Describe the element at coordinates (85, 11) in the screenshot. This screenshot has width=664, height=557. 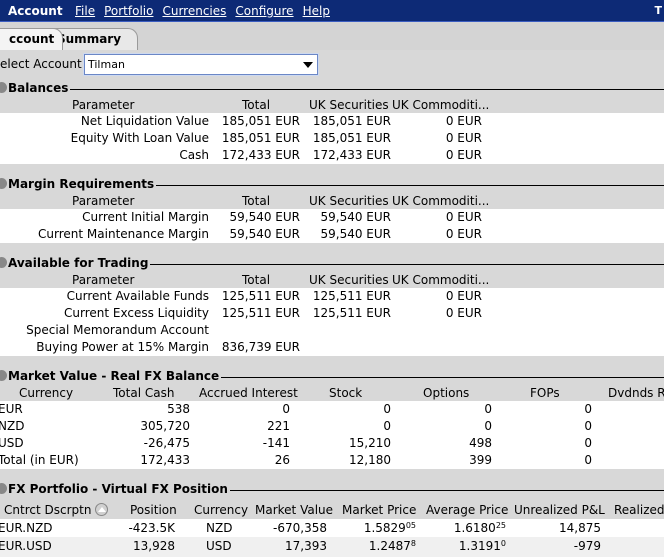
I see `menu-file: File` at that location.